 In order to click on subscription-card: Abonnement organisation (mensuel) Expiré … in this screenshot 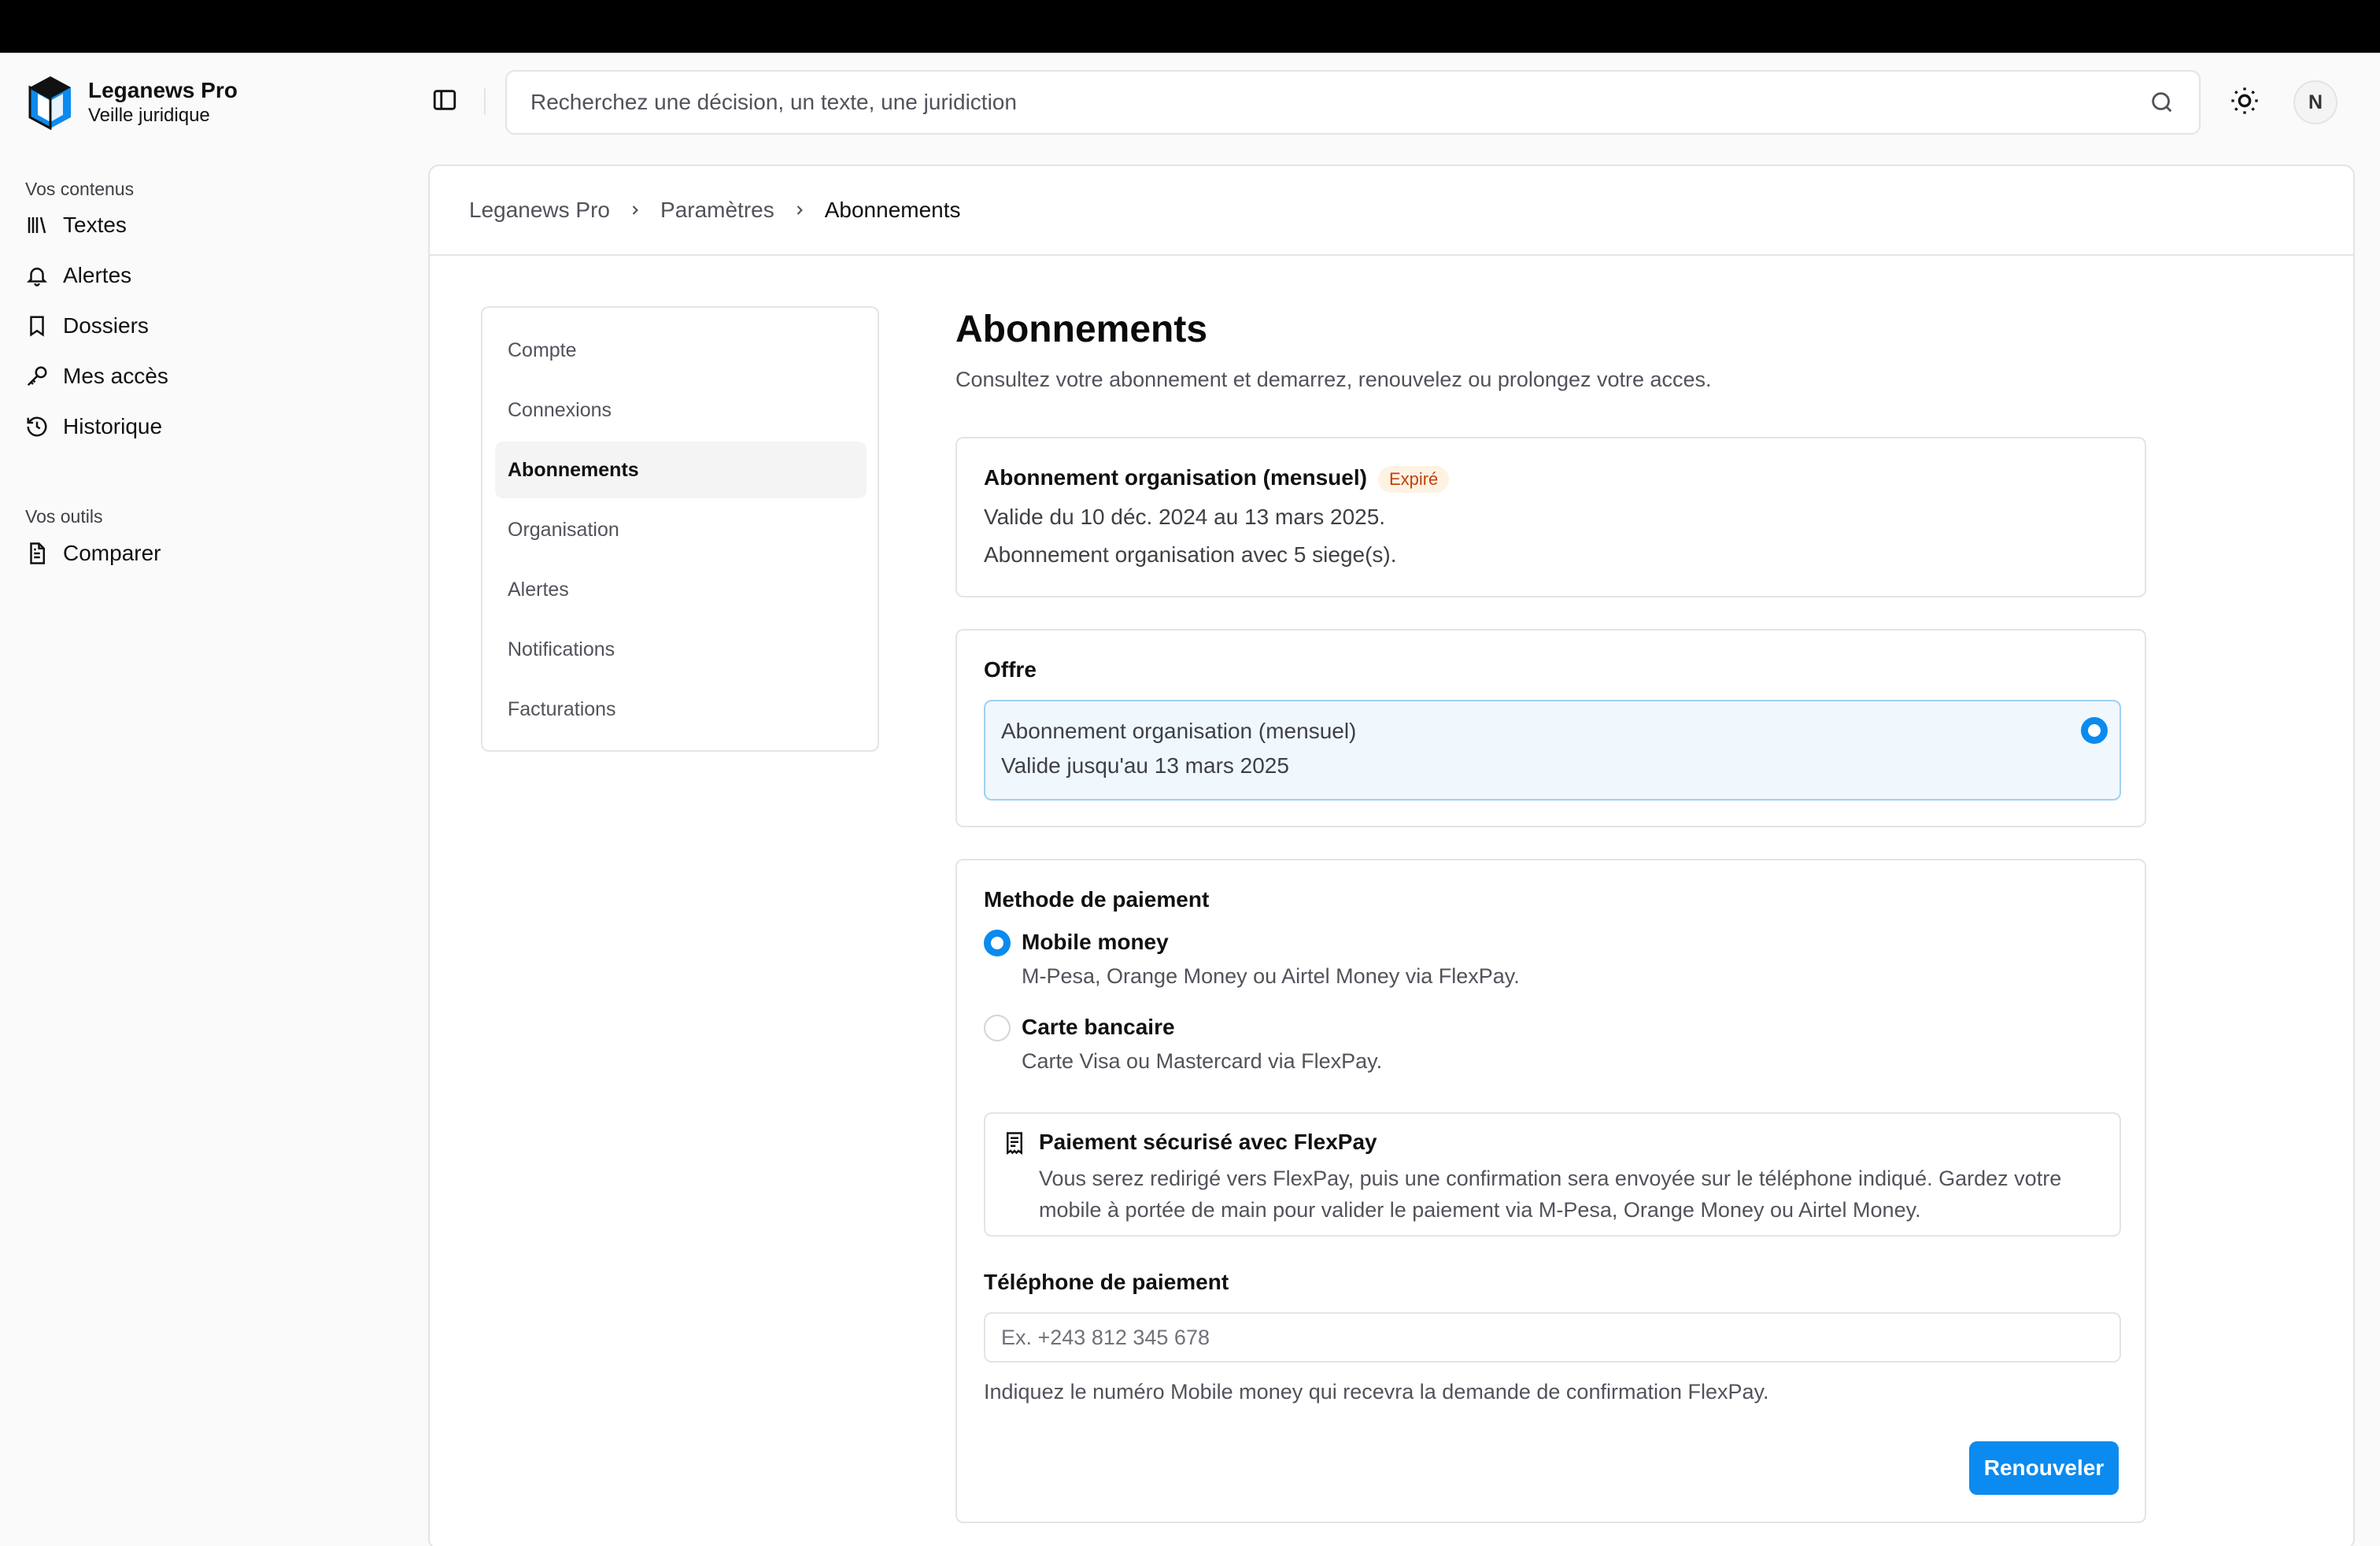, I will do `click(1550, 517)`.